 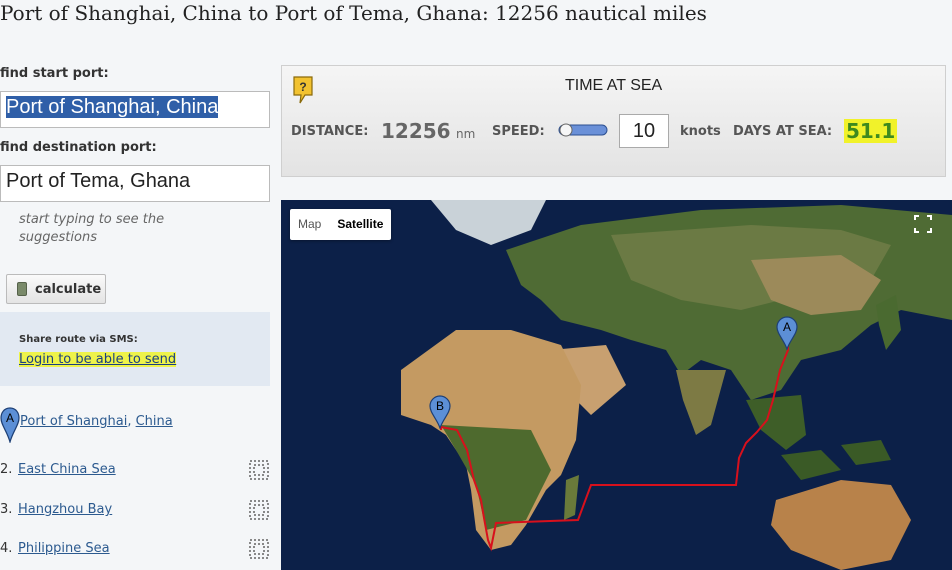 What do you see at coordinates (309, 224) in the screenshot?
I see `map-type-map-button: Map` at bounding box center [309, 224].